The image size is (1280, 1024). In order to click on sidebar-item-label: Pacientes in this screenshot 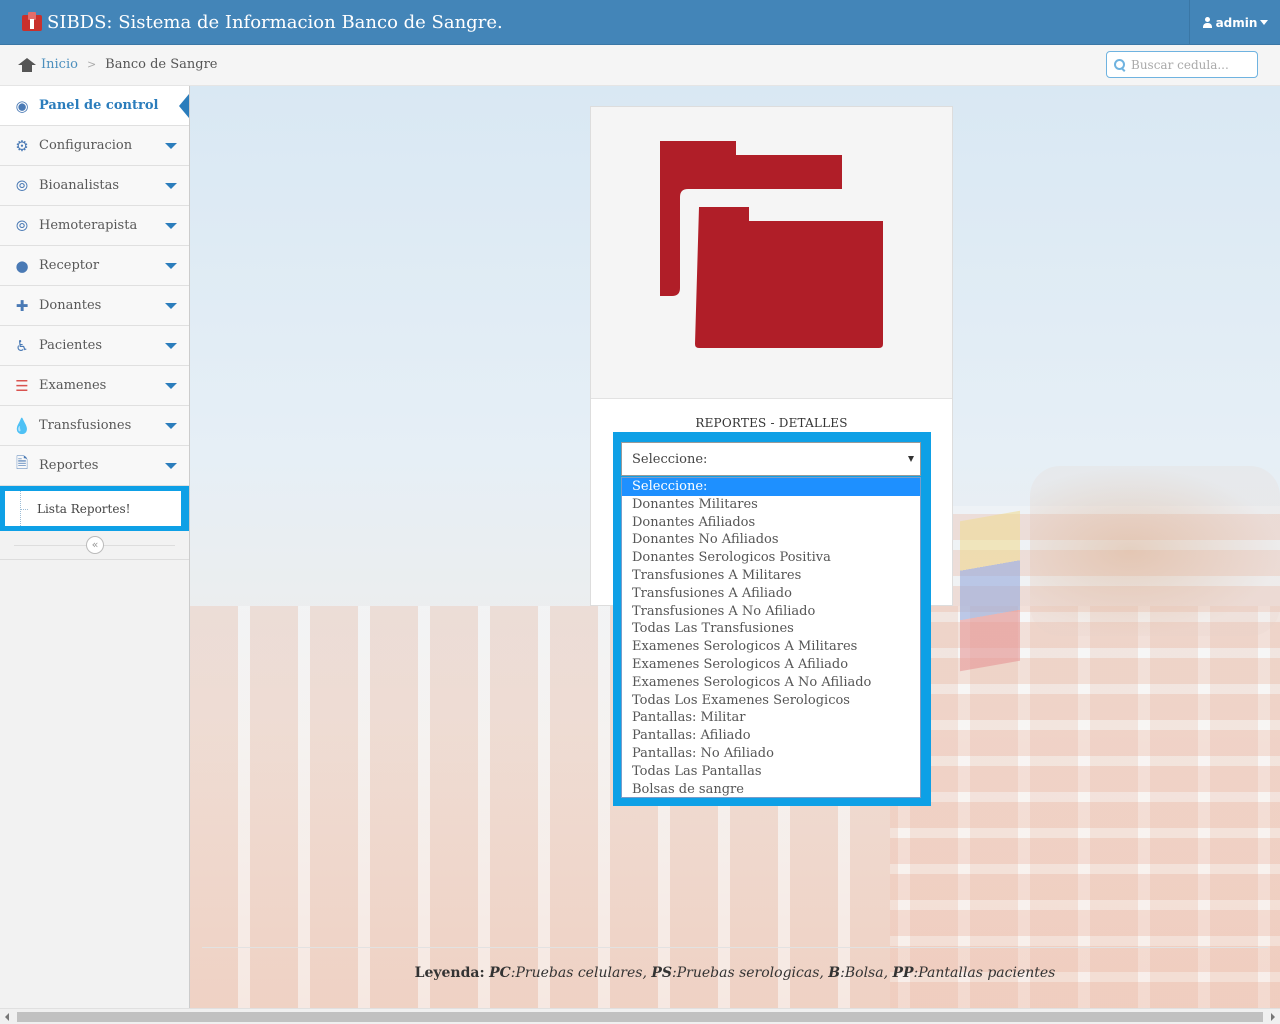, I will do `click(71, 345)`.